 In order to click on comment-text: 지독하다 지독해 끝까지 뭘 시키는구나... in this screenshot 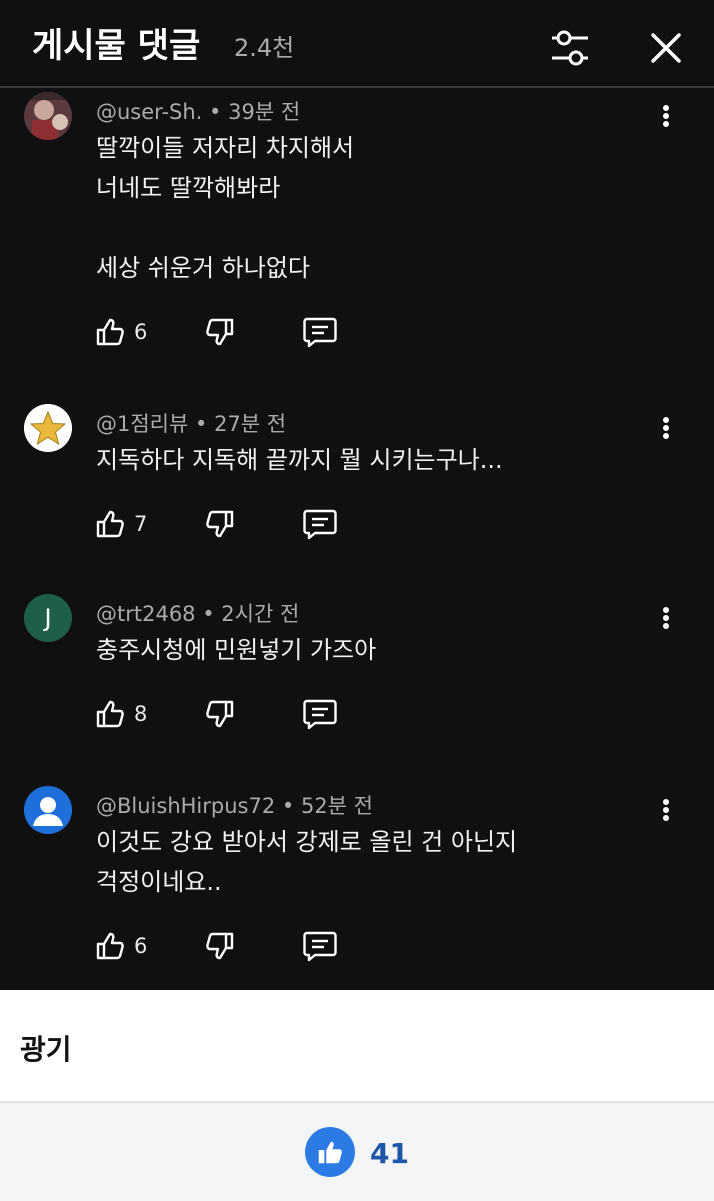, I will do `click(299, 460)`.